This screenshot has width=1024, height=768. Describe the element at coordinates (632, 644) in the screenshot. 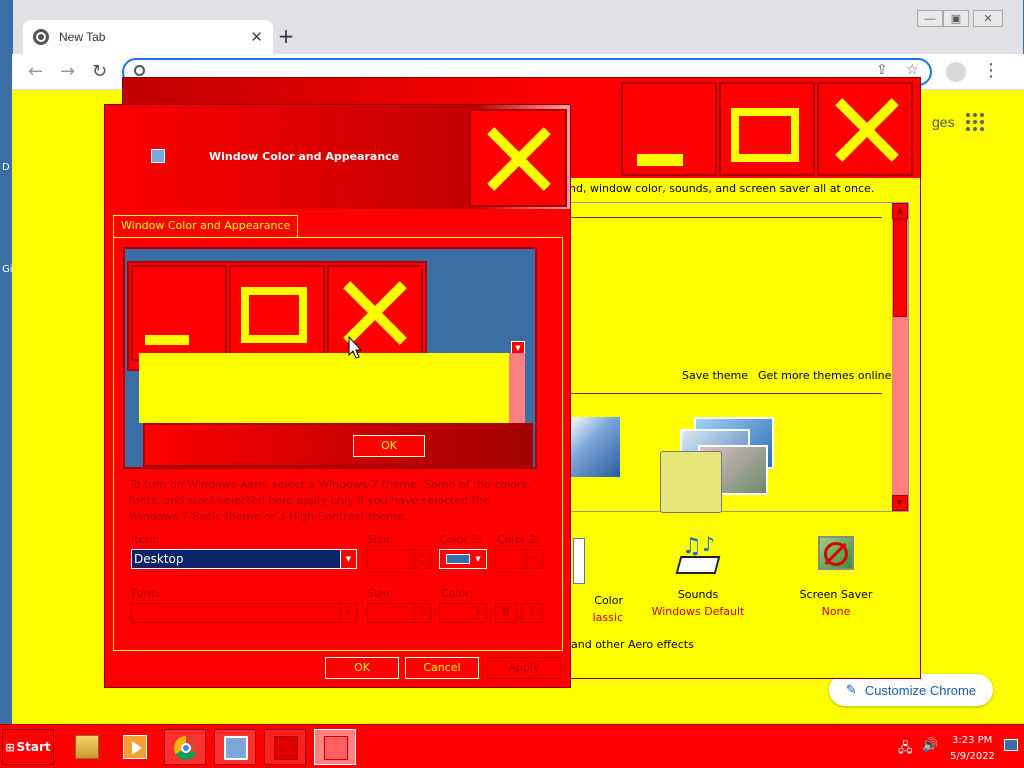

I see `aero-effects-link: and other Aero effects` at that location.